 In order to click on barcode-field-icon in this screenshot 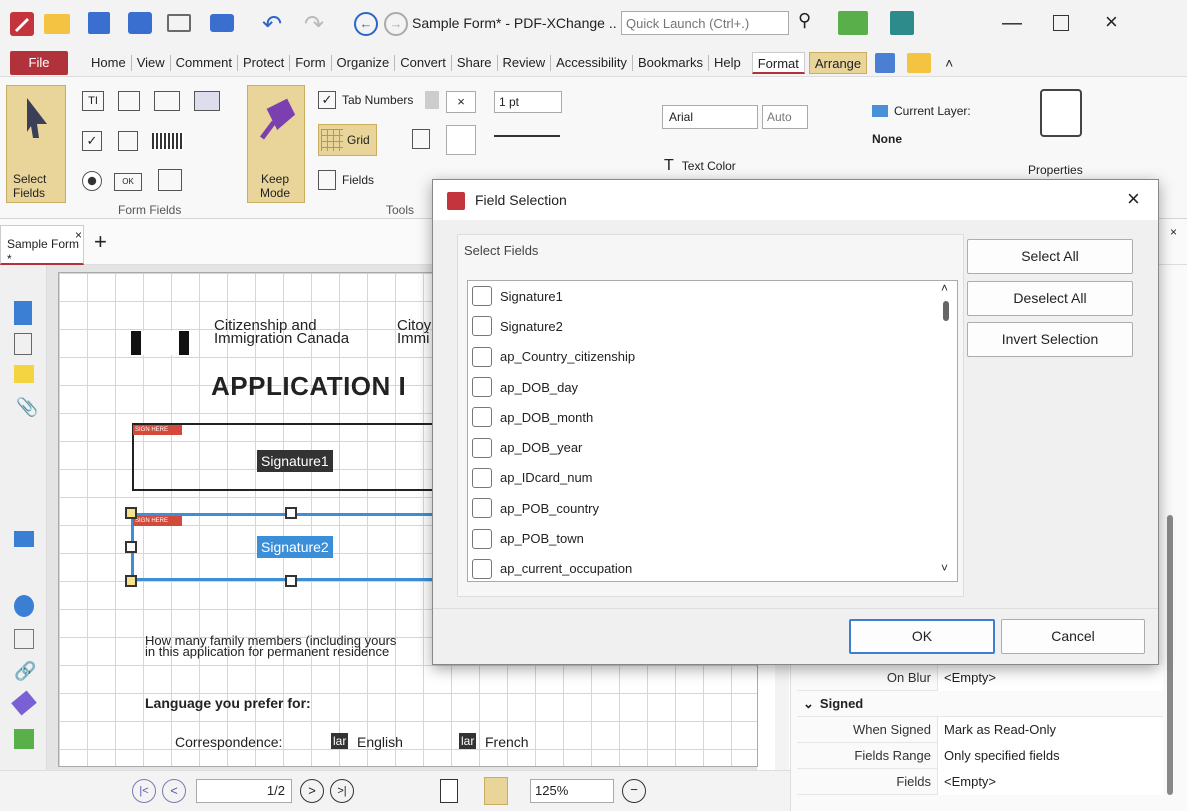, I will do `click(168, 141)`.